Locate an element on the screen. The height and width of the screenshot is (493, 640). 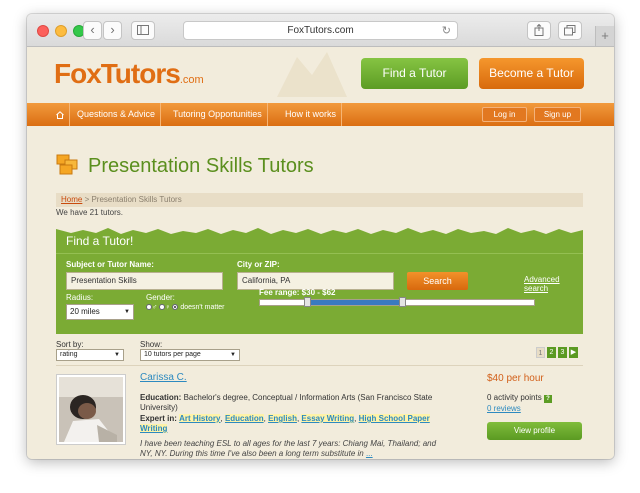
fee-max-handle is located at coordinates (403, 302).